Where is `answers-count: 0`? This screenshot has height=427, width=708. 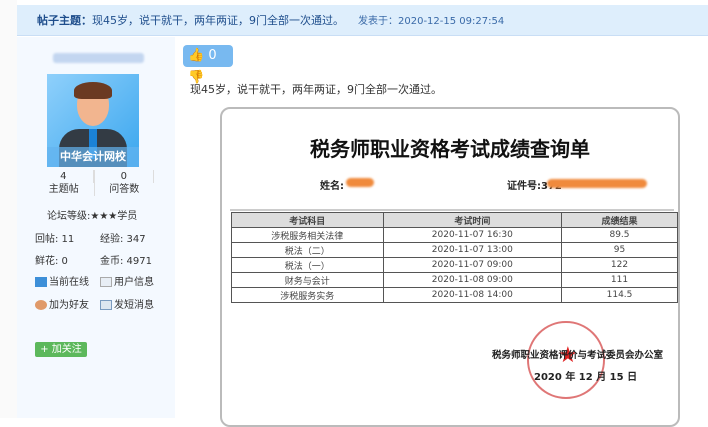
answers-count: 0 is located at coordinates (124, 176).